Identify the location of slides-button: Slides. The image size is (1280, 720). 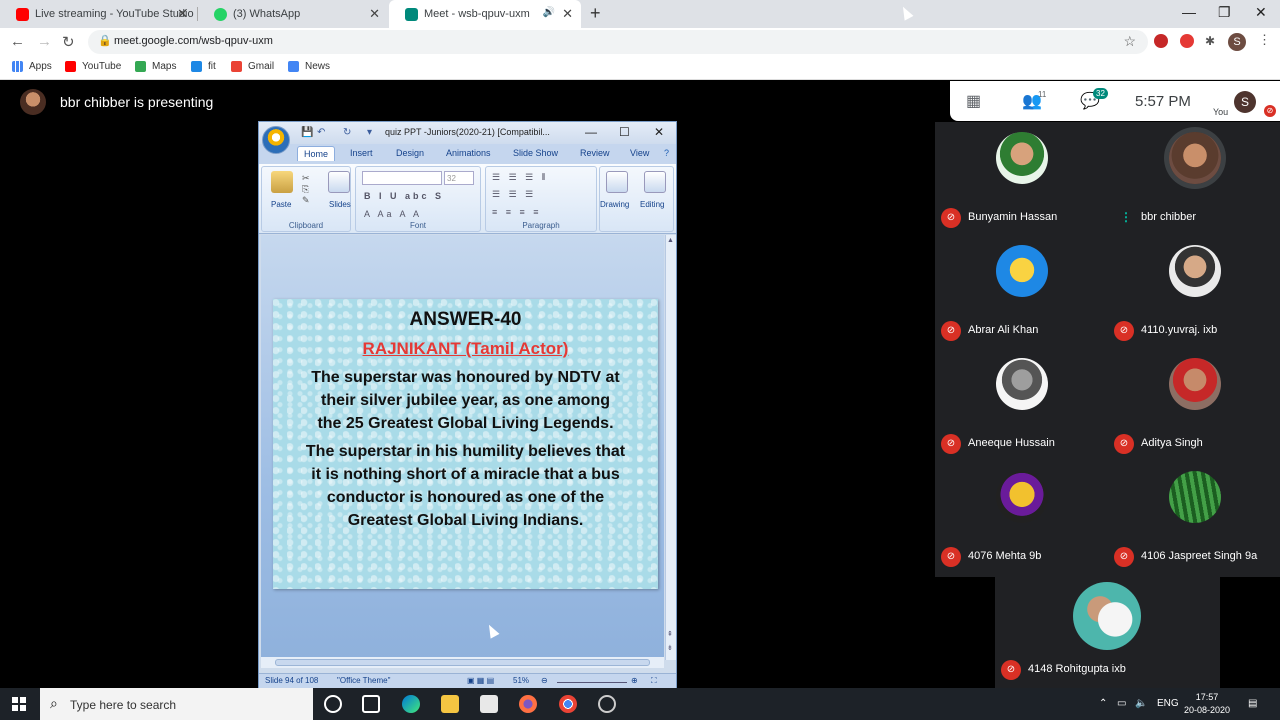
(340, 204).